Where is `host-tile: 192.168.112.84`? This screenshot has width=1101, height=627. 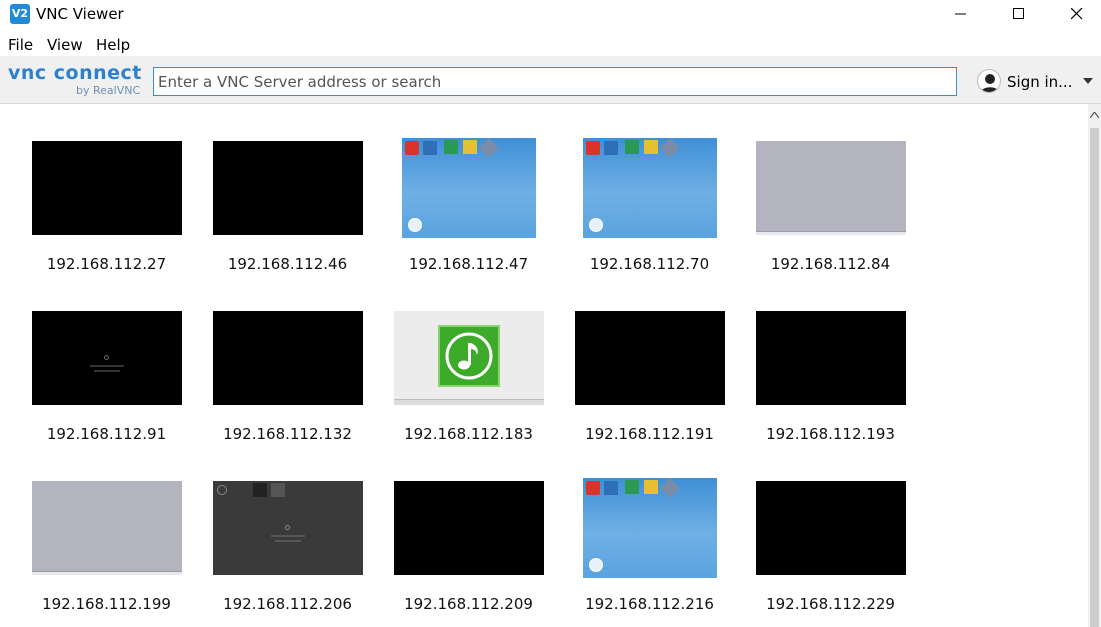
host-tile: 192.168.112.84 is located at coordinates (830, 213).